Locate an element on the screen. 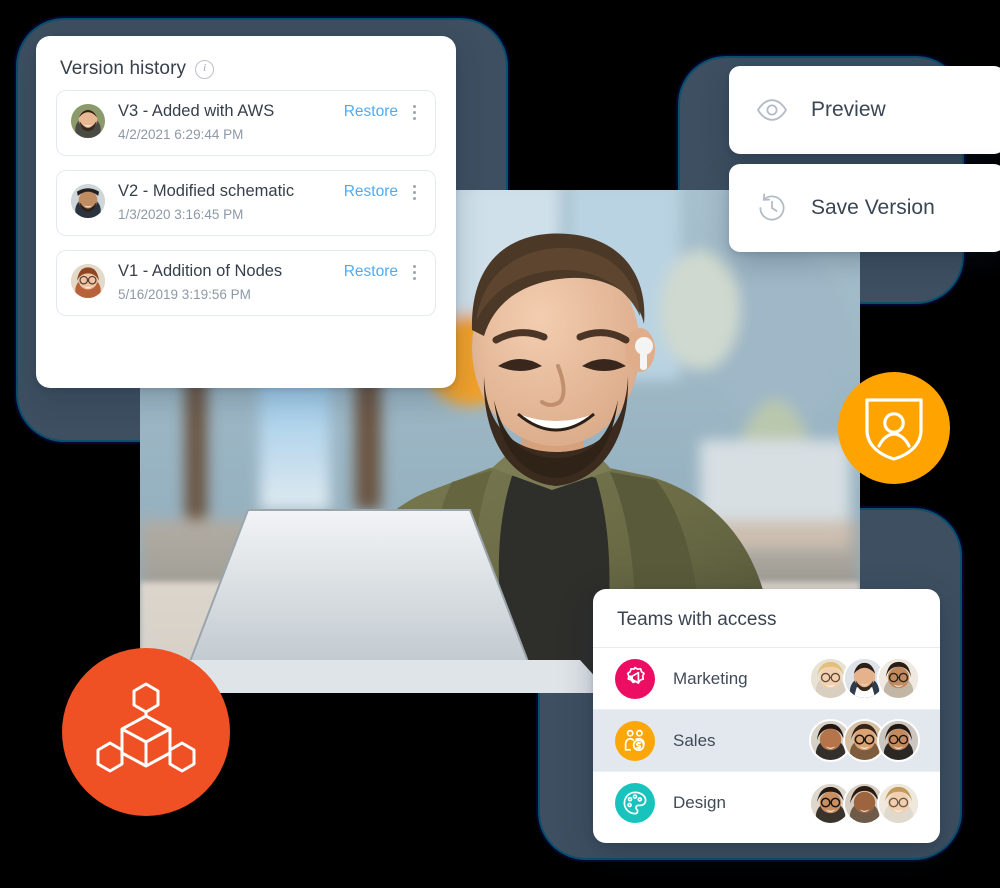 The width and height of the screenshot is (1000, 888). version-title: V1 - Addition of Nodes is located at coordinates (200, 271).